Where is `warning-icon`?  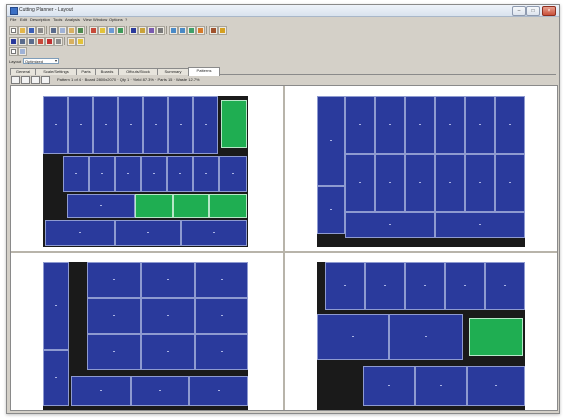
warning-icon is located at coordinates (80, 41).